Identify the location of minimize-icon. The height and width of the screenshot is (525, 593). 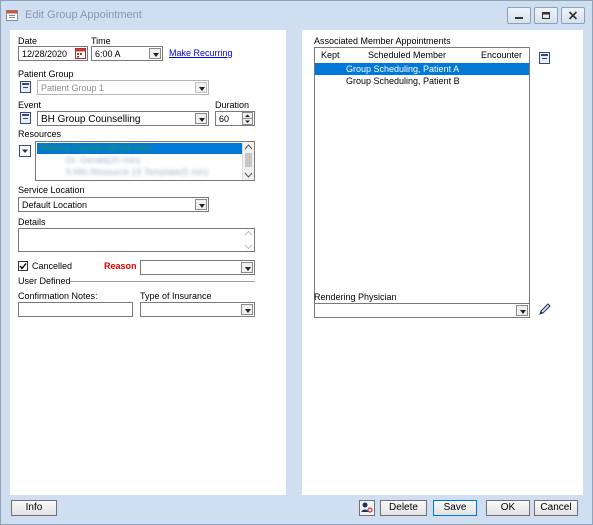
(519, 18).